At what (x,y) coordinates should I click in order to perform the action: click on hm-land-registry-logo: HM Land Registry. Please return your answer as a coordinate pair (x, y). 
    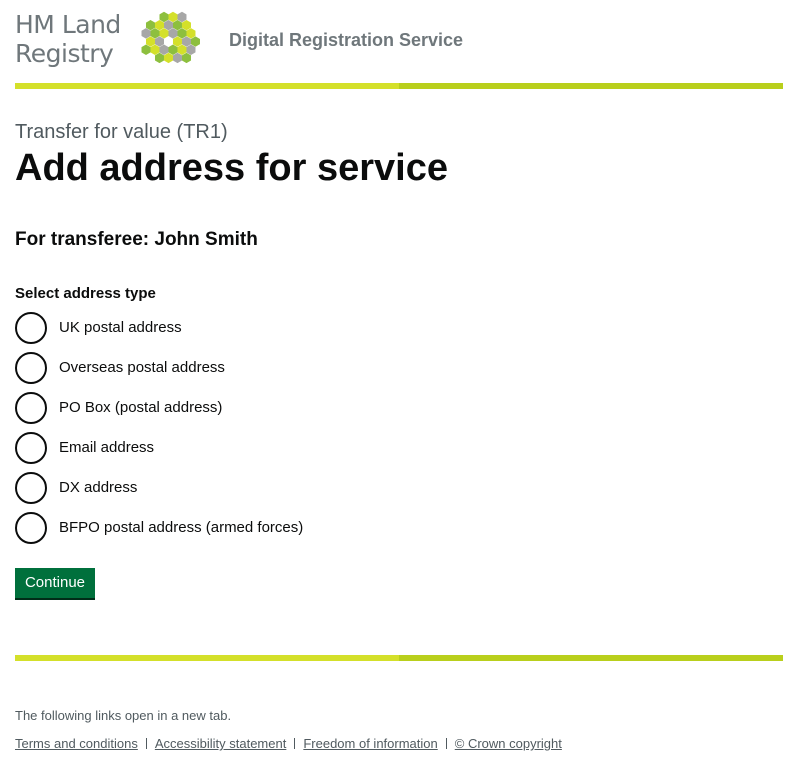
    Looking at the image, I should click on (70, 39).